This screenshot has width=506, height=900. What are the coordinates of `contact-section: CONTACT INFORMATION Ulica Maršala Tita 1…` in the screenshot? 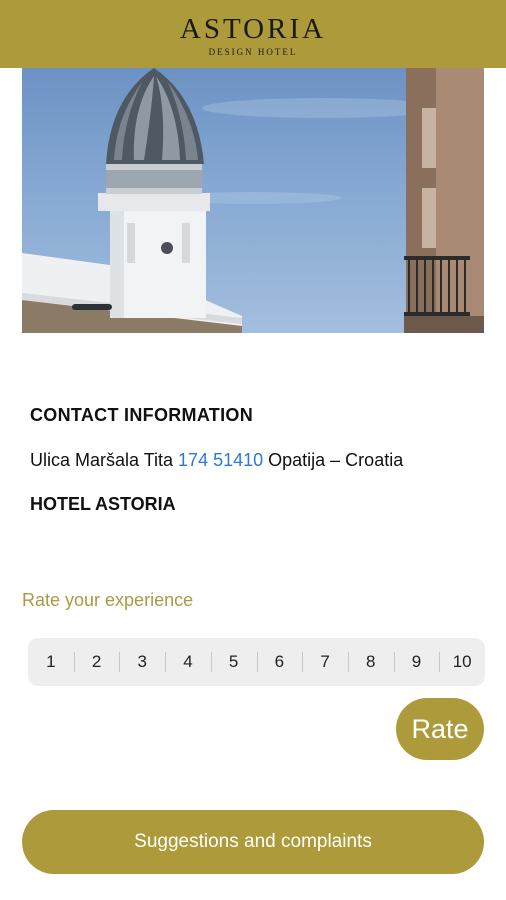 It's located at (255, 459).